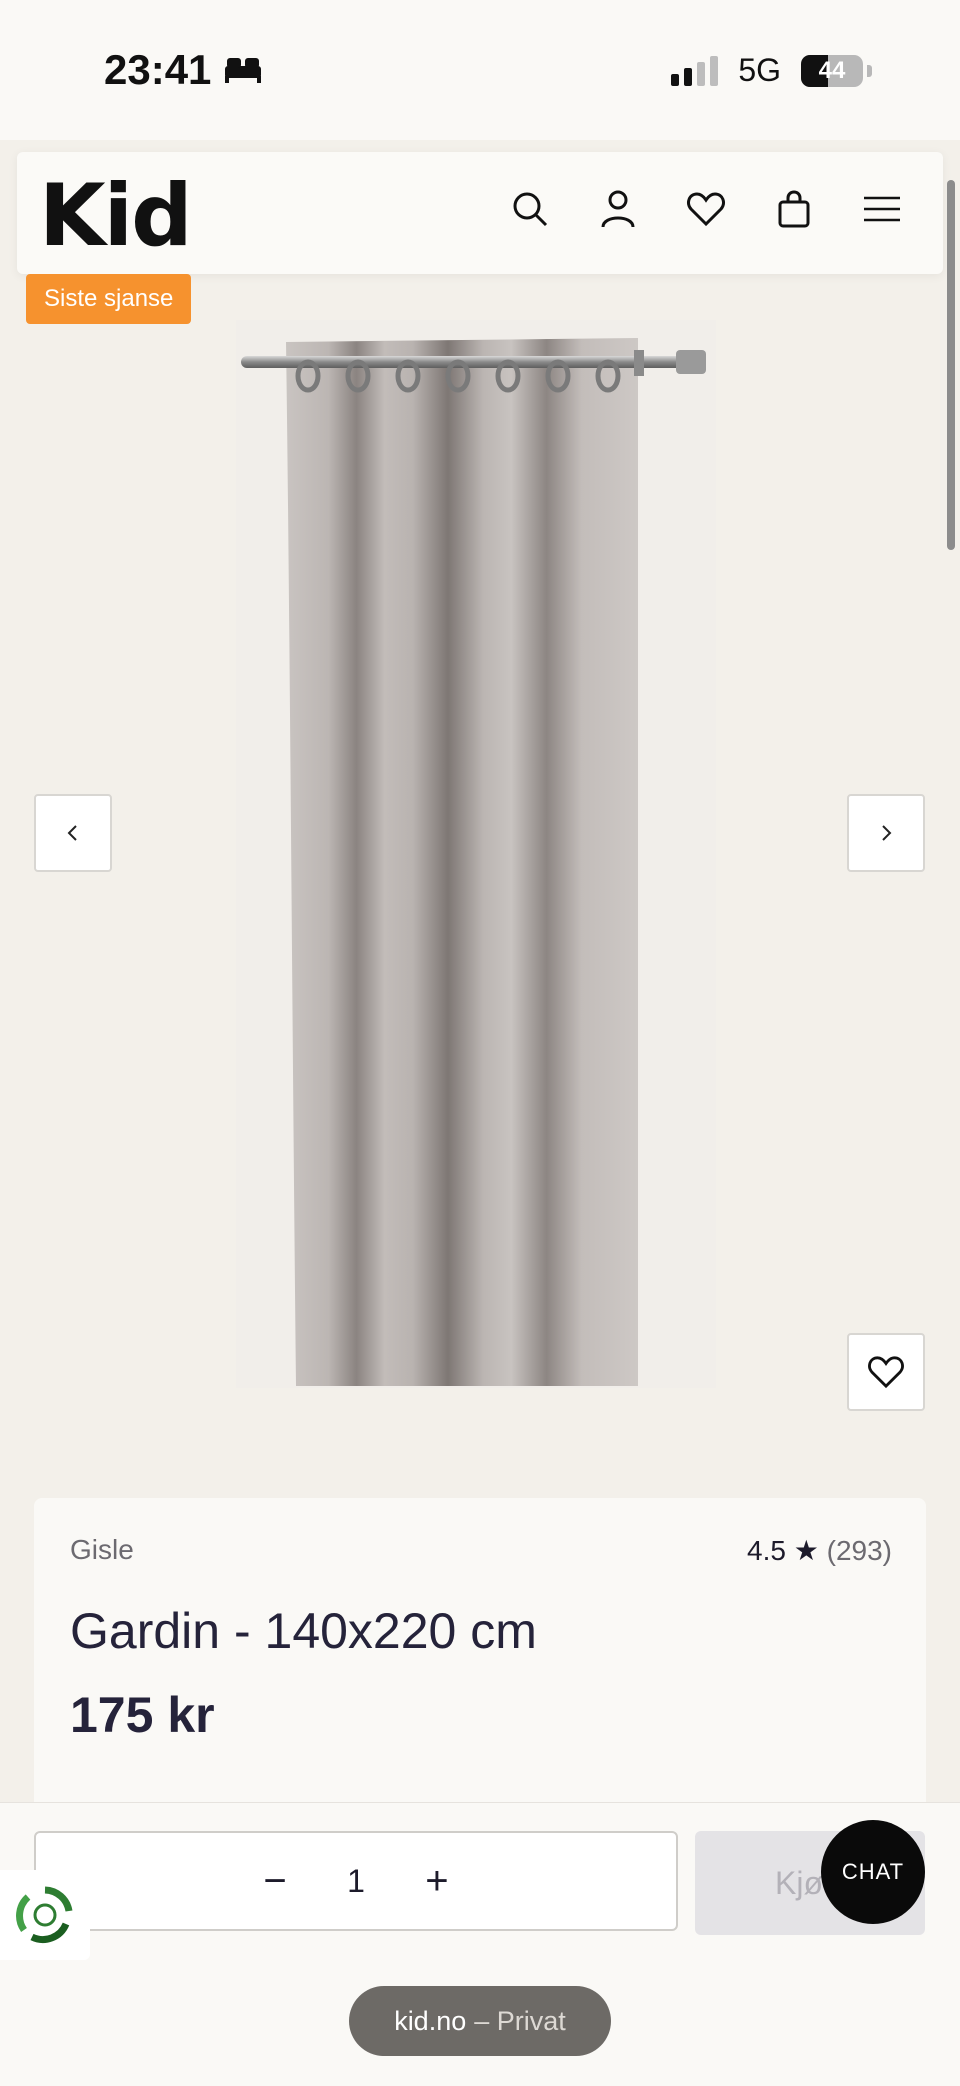 The image size is (960, 2086). I want to click on sale-badge: Siste sjanse, so click(109, 299).